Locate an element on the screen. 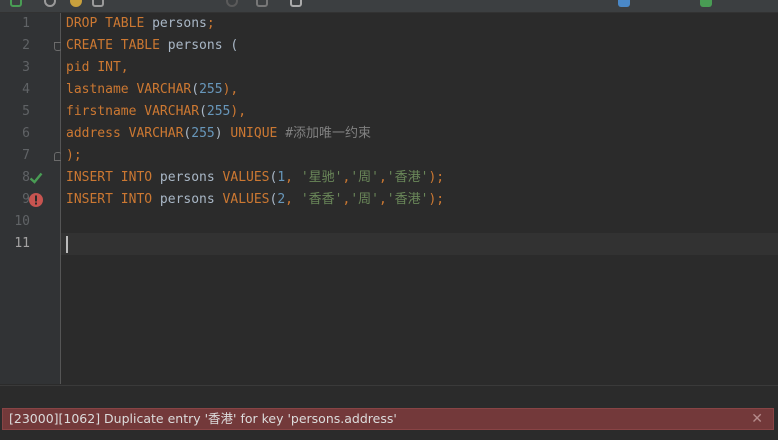 This screenshot has height=440, width=778. line-number: 11 is located at coordinates (22, 243).